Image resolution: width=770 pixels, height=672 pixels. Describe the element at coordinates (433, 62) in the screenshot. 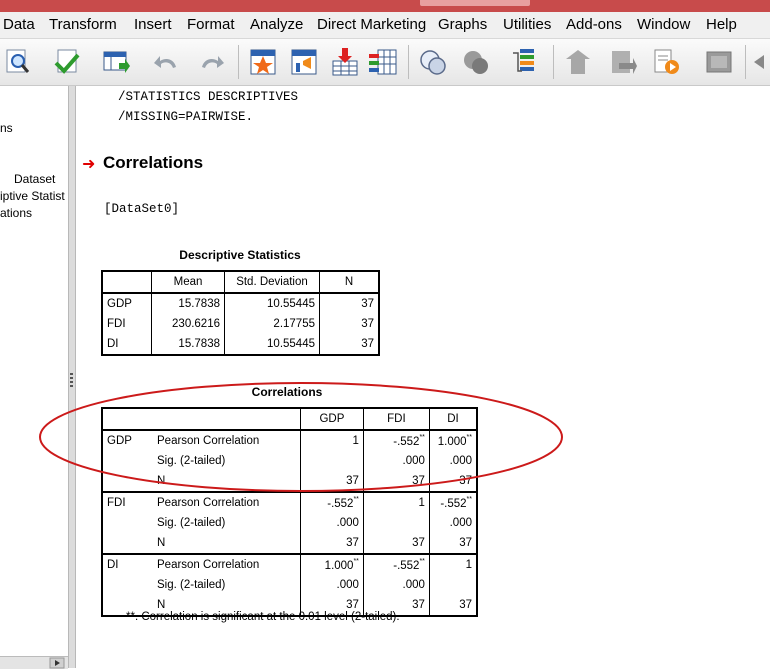

I see `designate-window-icon` at that location.